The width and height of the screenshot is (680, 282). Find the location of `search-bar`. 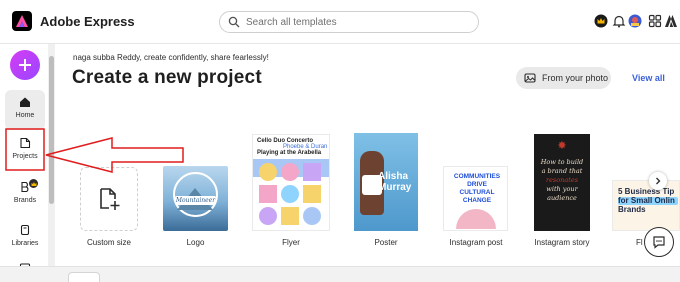

search-bar is located at coordinates (349, 22).